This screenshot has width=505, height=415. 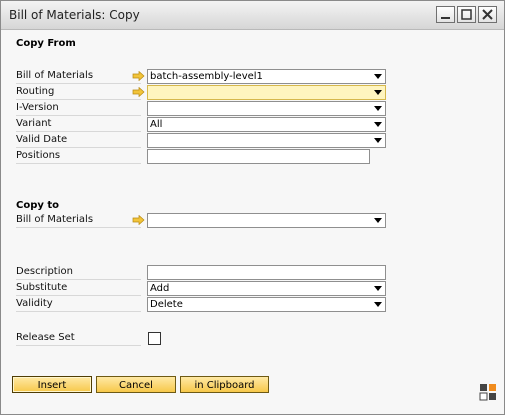 I want to click on variant-value: All, so click(x=156, y=124).